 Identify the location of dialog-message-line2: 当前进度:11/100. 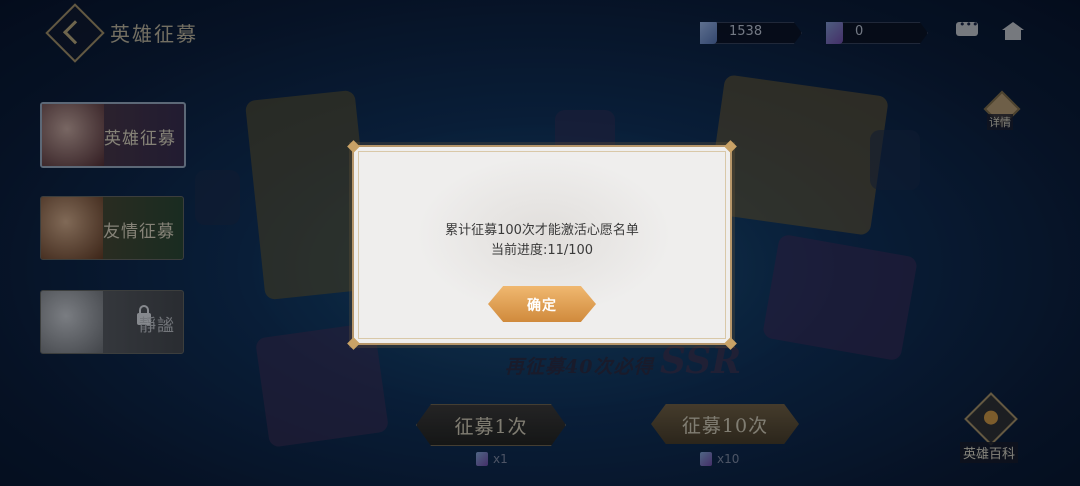
(542, 250).